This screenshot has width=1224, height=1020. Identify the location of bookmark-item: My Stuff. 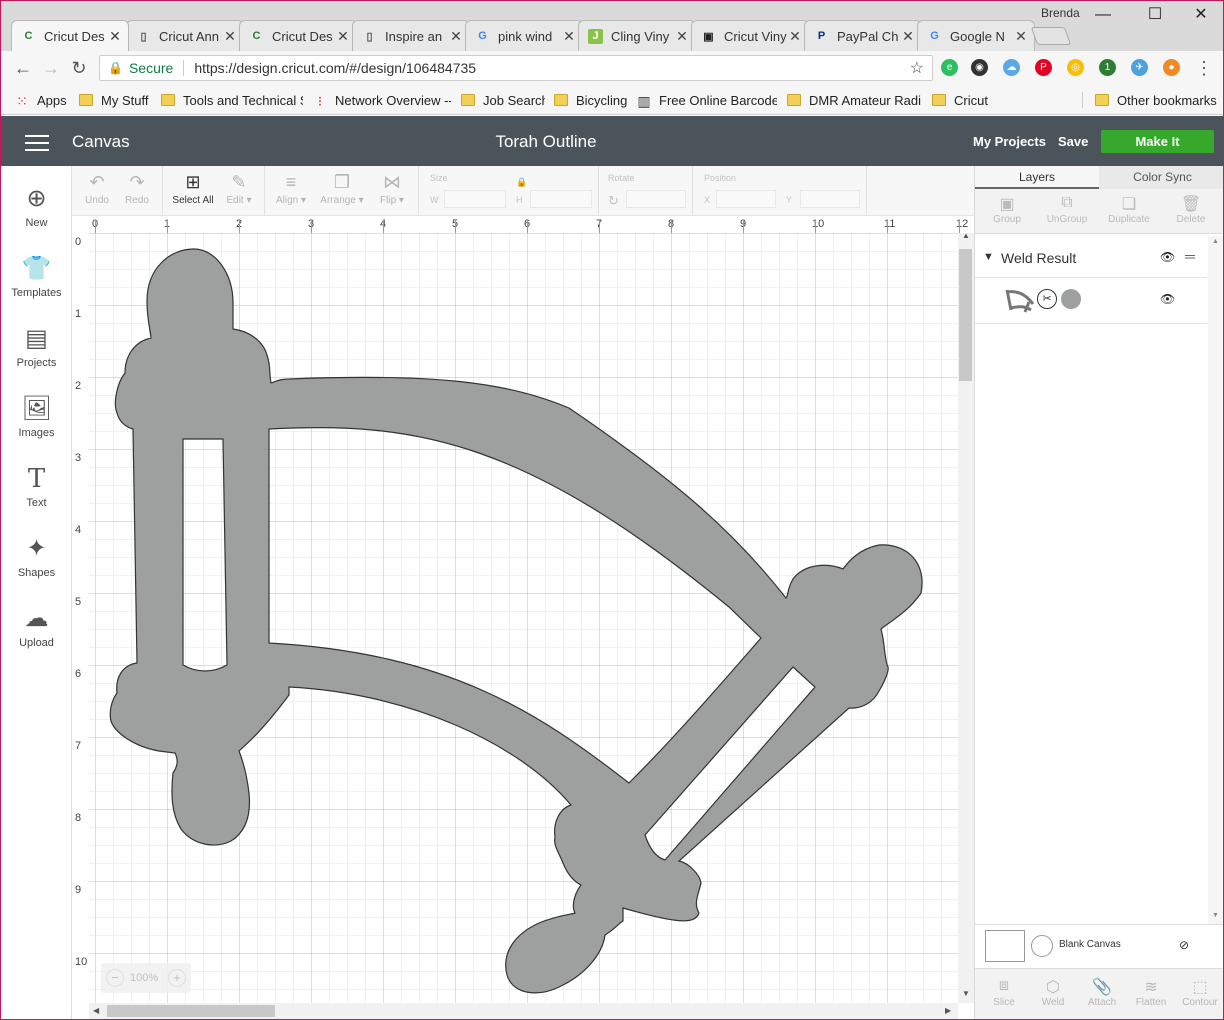
(116, 100).